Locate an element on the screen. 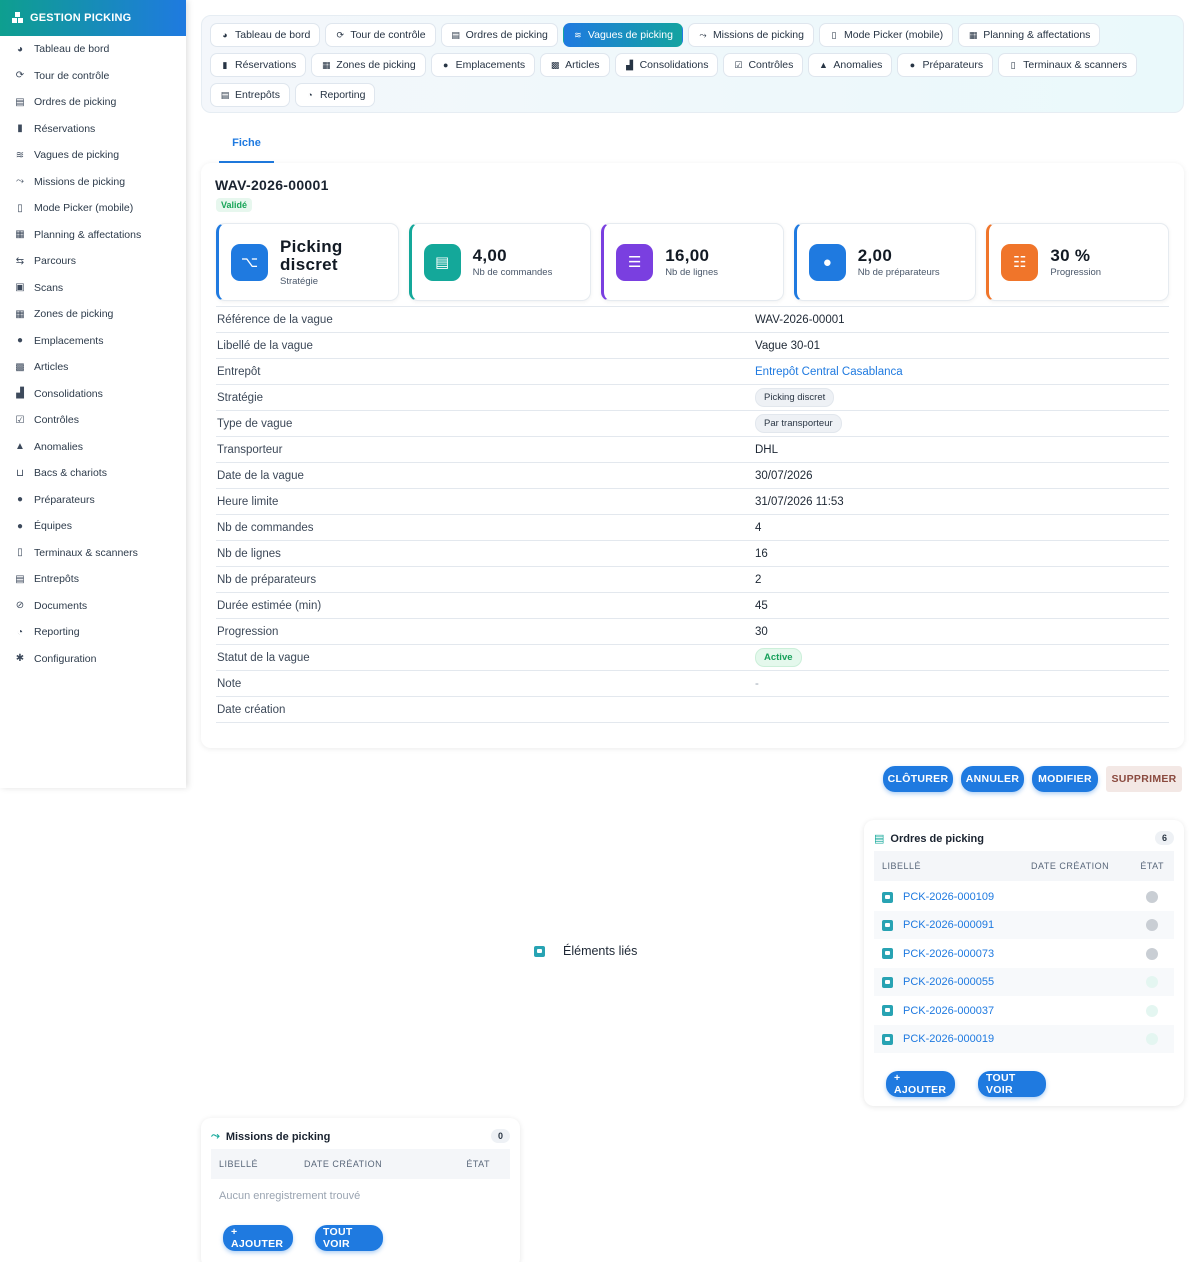  kpi-value: 30 % is located at coordinates (1070, 255).